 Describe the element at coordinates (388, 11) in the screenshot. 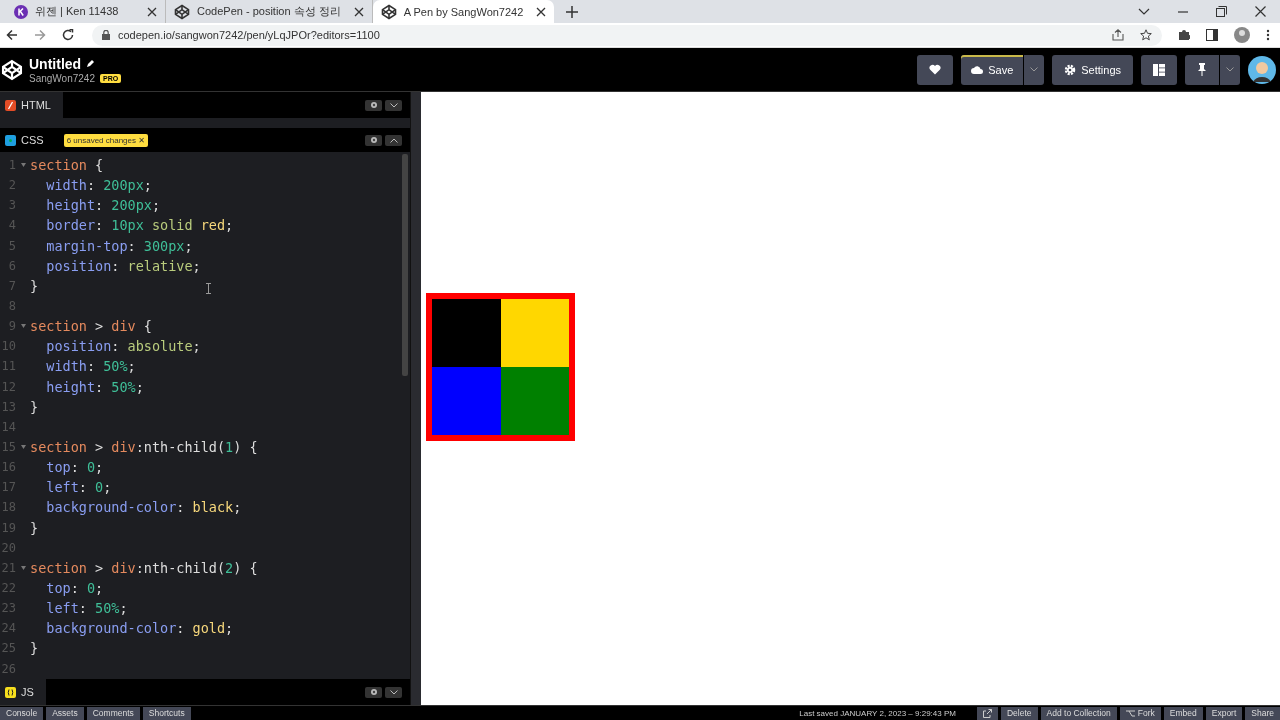

I see `cube-icon` at that location.